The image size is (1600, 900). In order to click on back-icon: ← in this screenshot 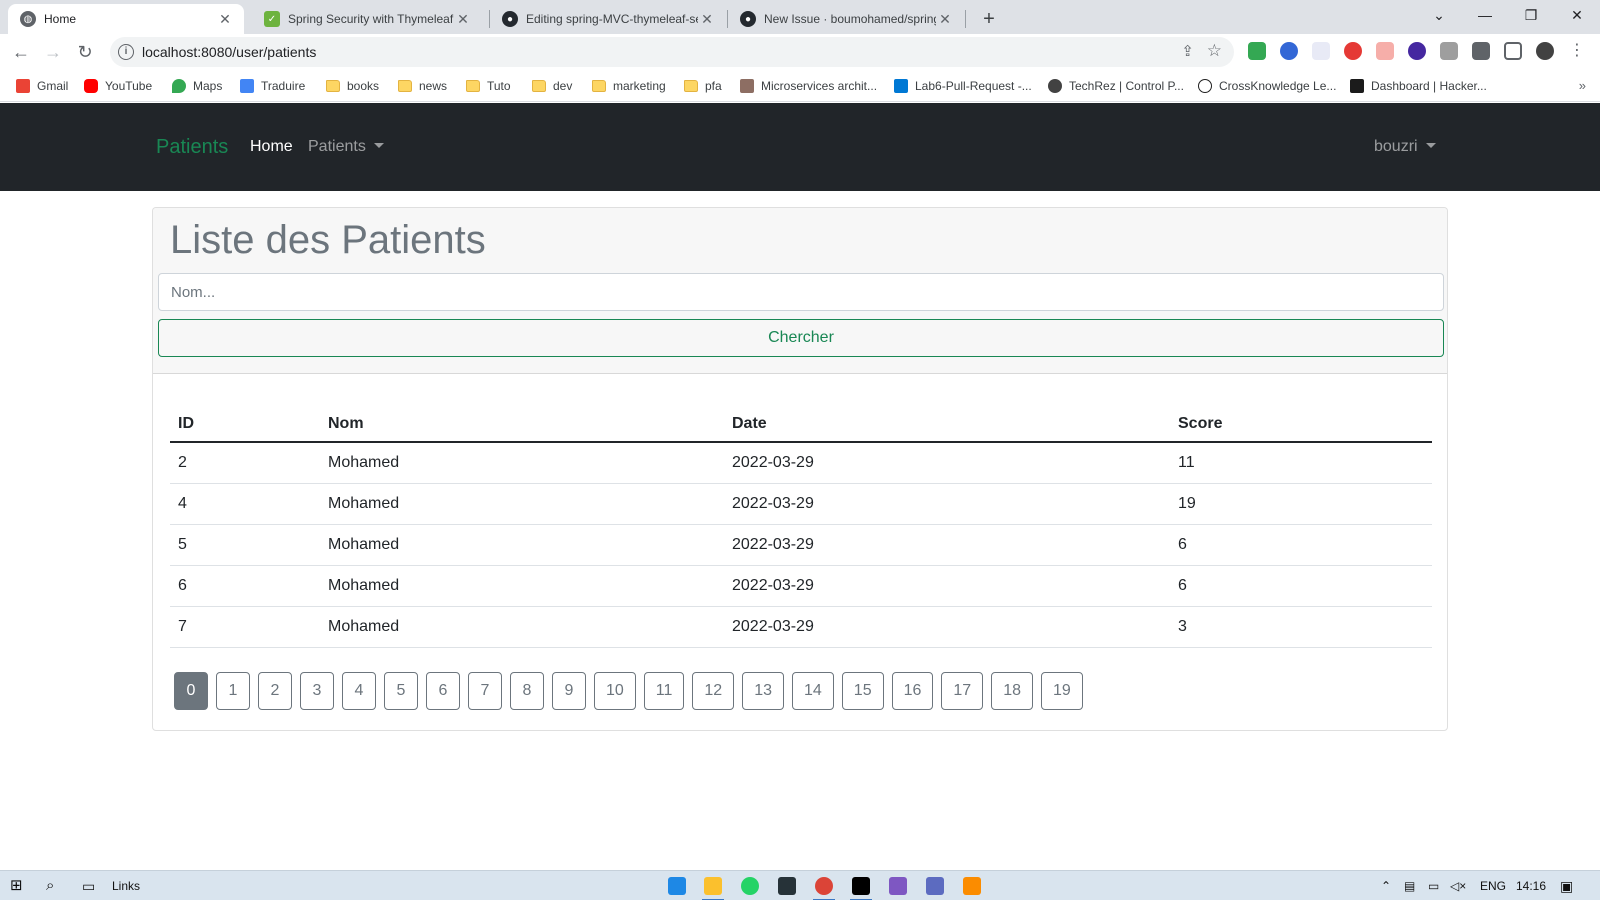, I will do `click(21, 52)`.